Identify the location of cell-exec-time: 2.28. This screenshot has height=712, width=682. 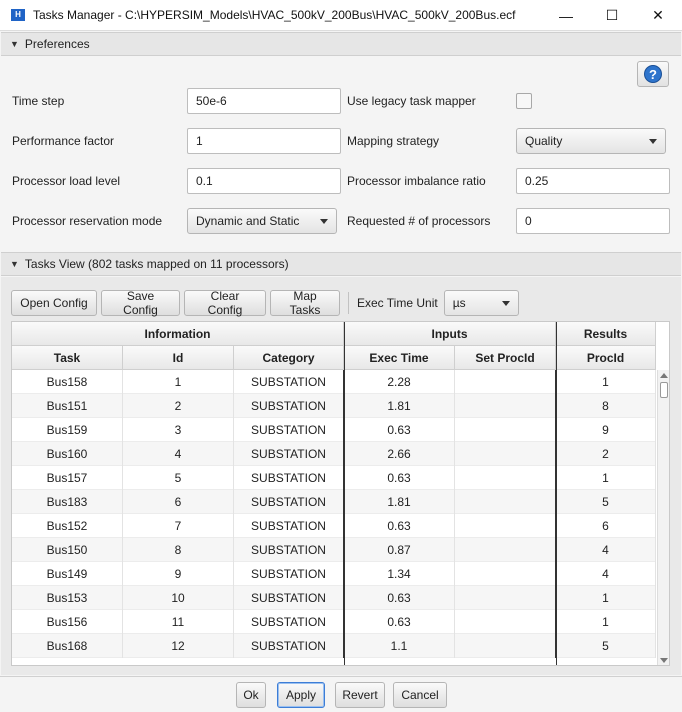
(399, 382).